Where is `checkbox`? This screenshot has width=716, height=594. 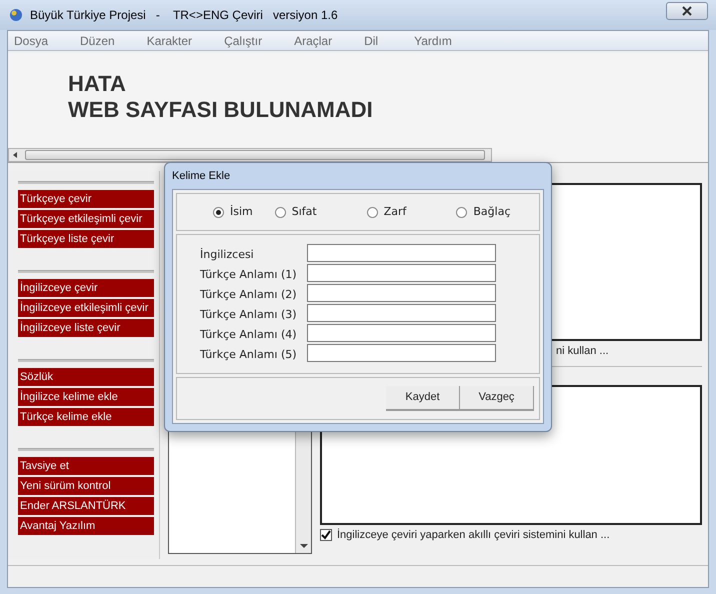
checkbox is located at coordinates (326, 534).